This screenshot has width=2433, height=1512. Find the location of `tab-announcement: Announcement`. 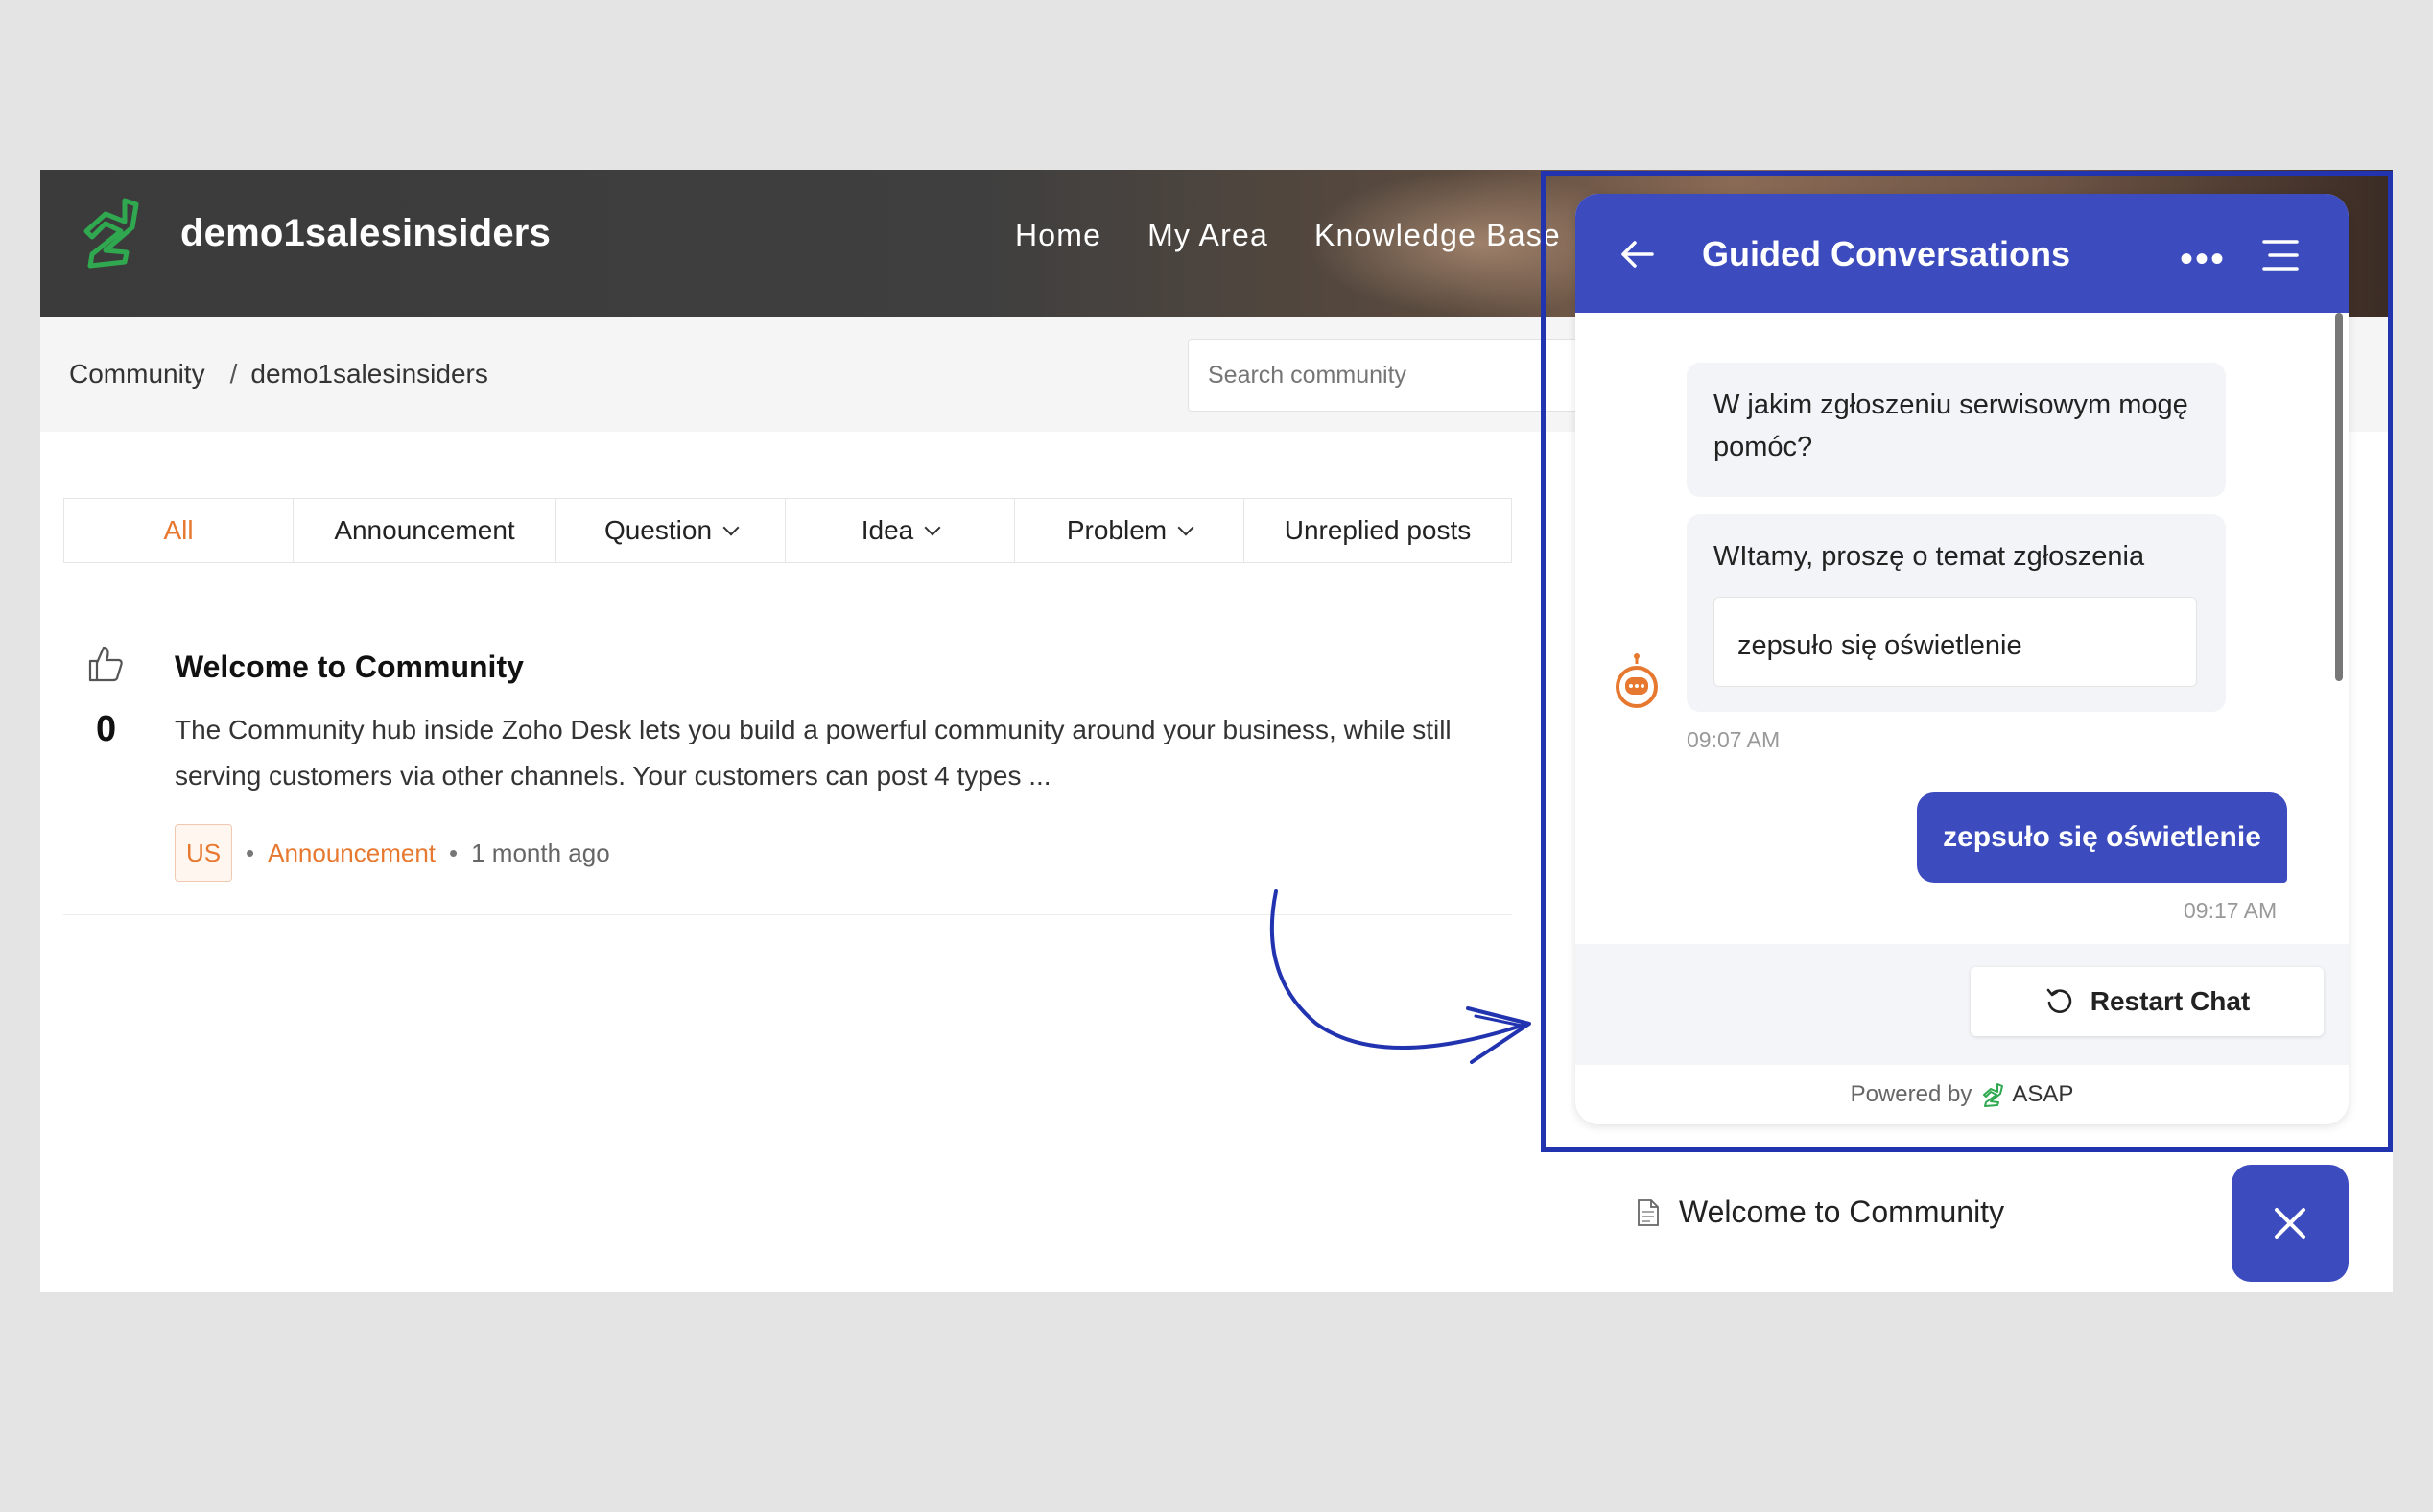

tab-announcement: Announcement is located at coordinates (425, 530).